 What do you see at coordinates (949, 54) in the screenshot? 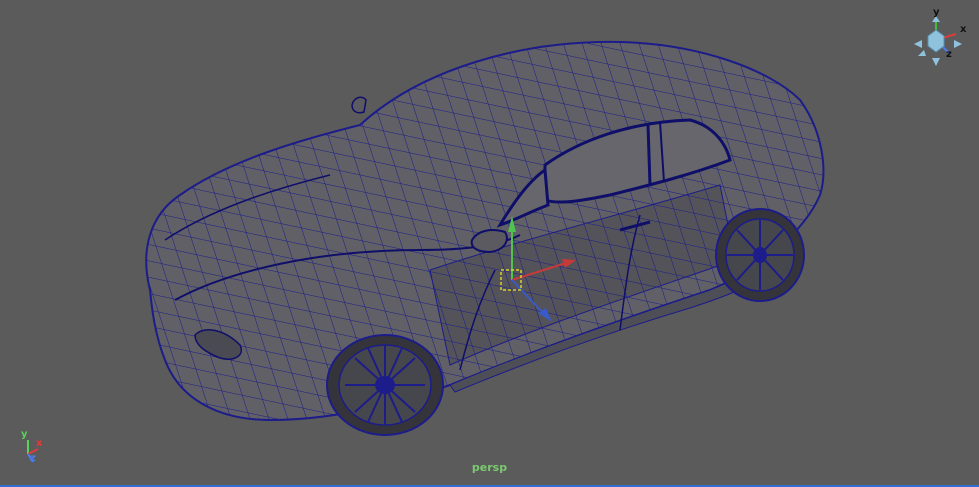
I see `view-cube-z-label: z` at bounding box center [949, 54].